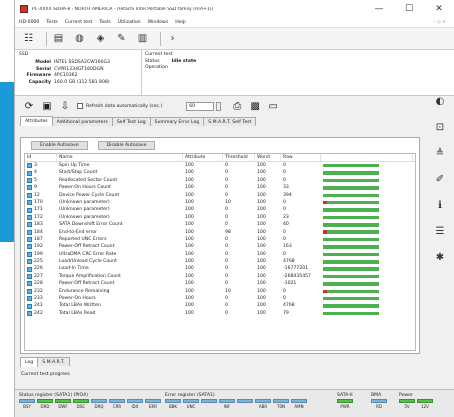 This screenshot has height=417, width=454. Describe the element at coordinates (29, 362) in the screenshot. I see `tab-log: Log` at that location.